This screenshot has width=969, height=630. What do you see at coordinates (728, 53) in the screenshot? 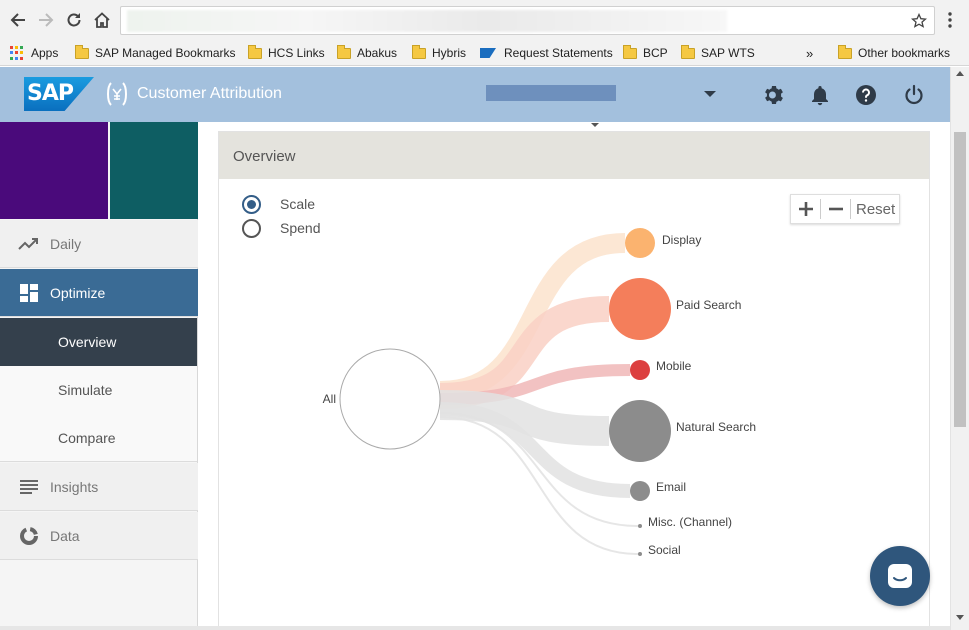
I see `bookmark-label: SAP WTS` at bounding box center [728, 53].